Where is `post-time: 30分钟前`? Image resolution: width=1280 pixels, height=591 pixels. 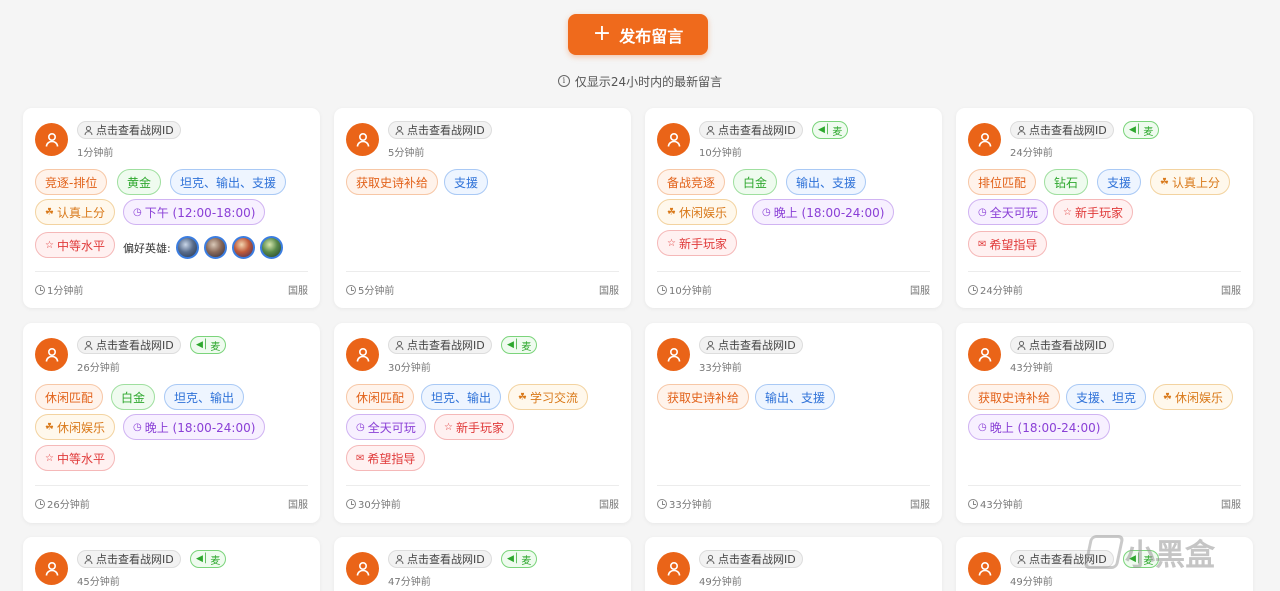
post-time: 30分钟前 is located at coordinates (409, 368).